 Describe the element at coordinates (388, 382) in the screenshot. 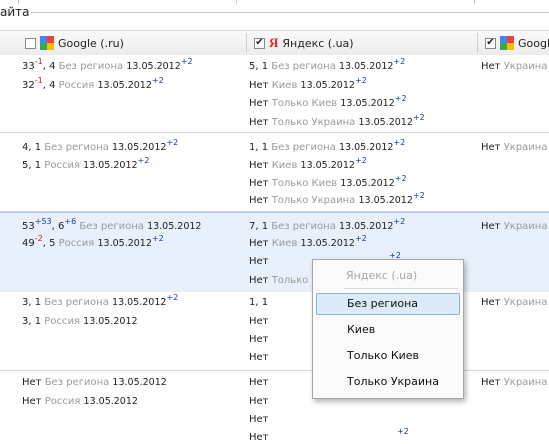

I see `menu-item-only-ukraine: Только Украина` at that location.